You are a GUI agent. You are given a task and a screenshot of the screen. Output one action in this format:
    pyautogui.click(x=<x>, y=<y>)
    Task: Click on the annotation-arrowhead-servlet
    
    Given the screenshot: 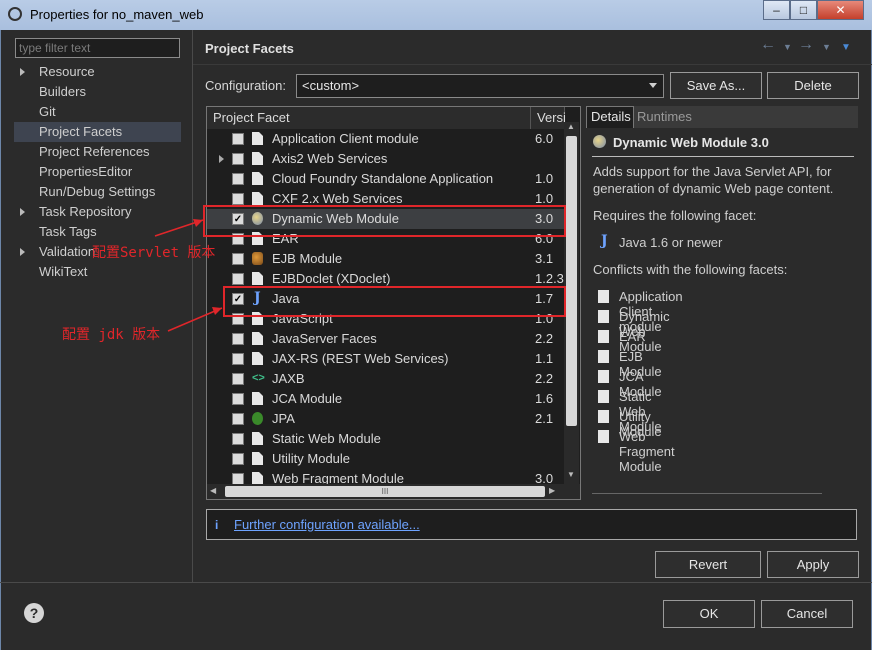 What is the action you would take?
    pyautogui.click(x=198, y=223)
    